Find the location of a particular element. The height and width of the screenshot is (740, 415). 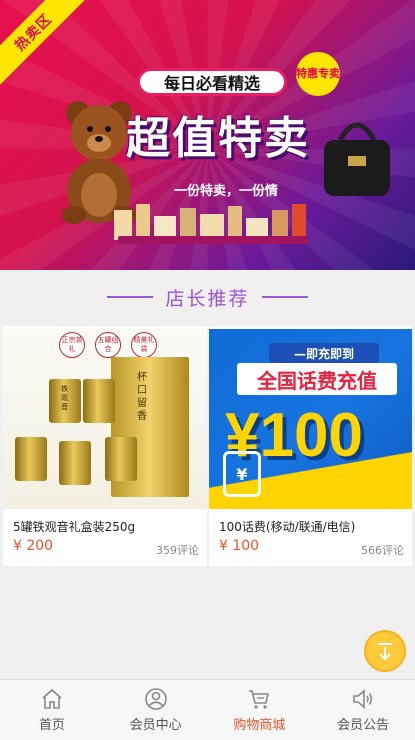

heading-line-right is located at coordinates (284, 297).